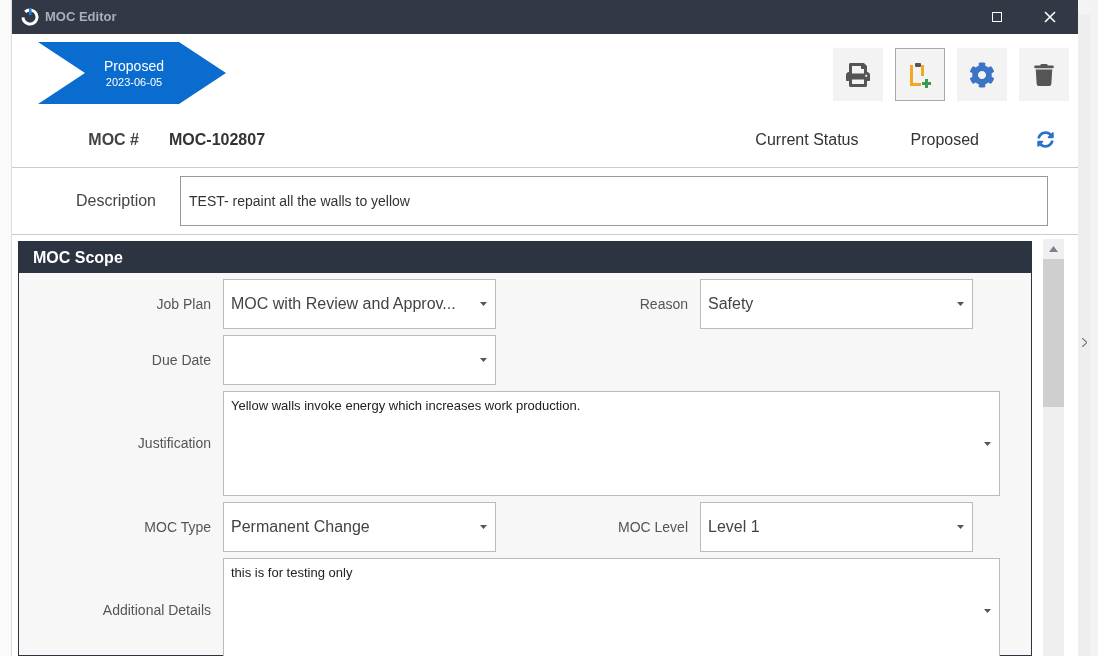 This screenshot has width=1098, height=656. I want to click on clipboard-plus-icon, so click(920, 74).